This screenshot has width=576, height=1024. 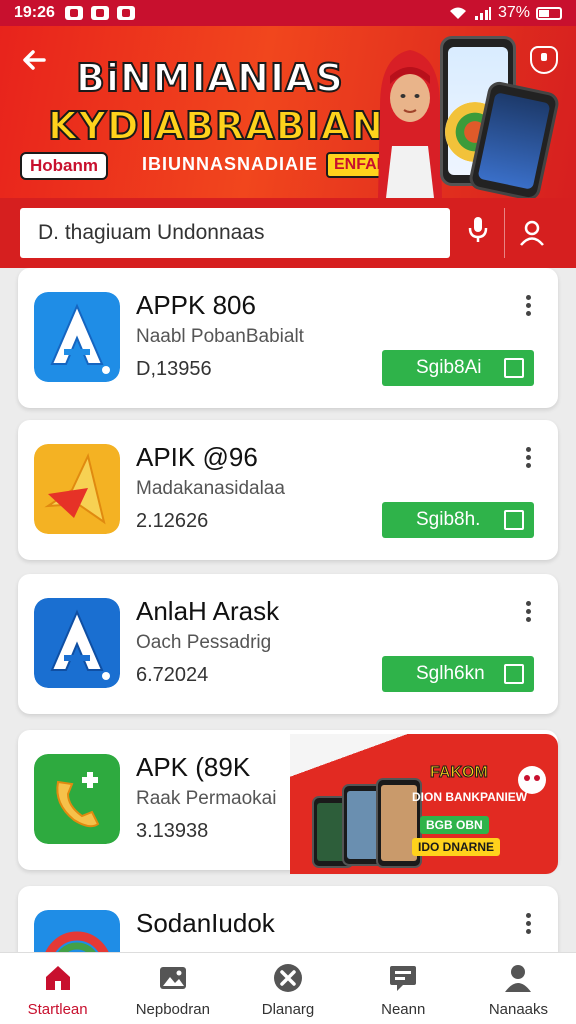 What do you see at coordinates (457, 13) in the screenshot?
I see `wifi-icon` at bounding box center [457, 13].